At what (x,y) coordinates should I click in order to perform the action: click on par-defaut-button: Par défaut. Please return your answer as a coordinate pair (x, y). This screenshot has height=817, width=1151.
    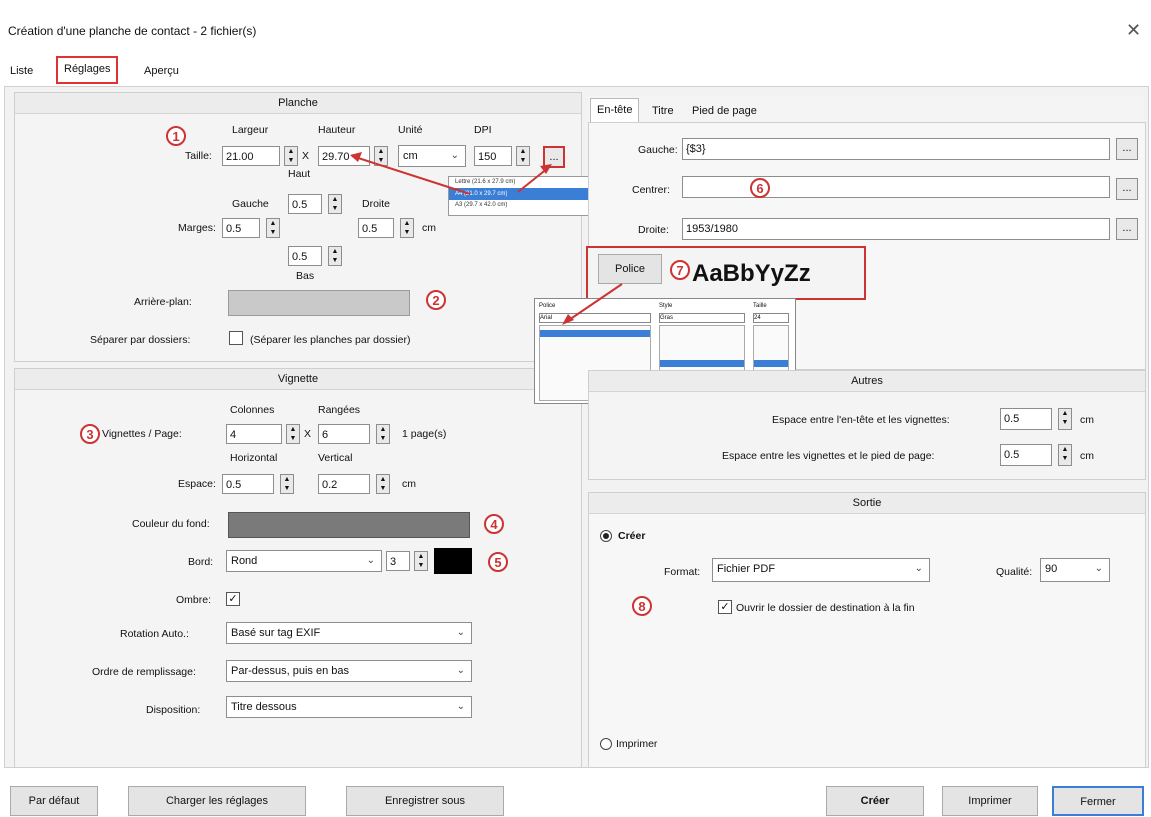
    Looking at the image, I should click on (54, 801).